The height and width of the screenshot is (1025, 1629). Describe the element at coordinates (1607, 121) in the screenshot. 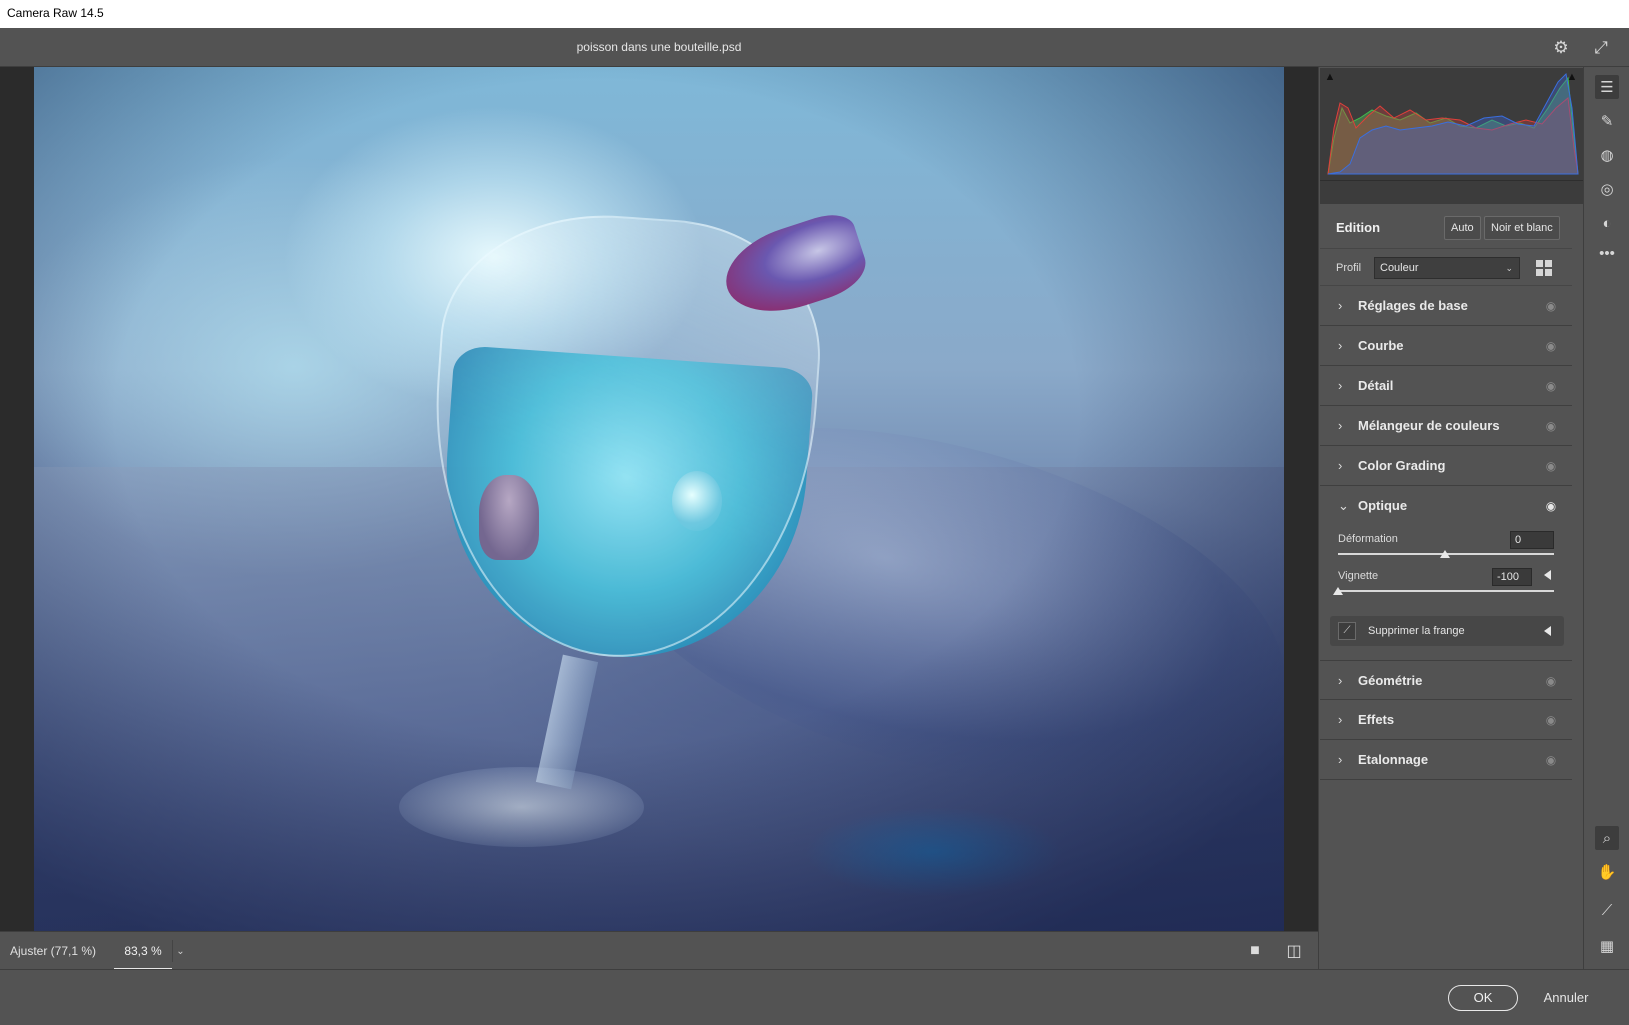

I see `healing-brush-icon: ✎` at that location.